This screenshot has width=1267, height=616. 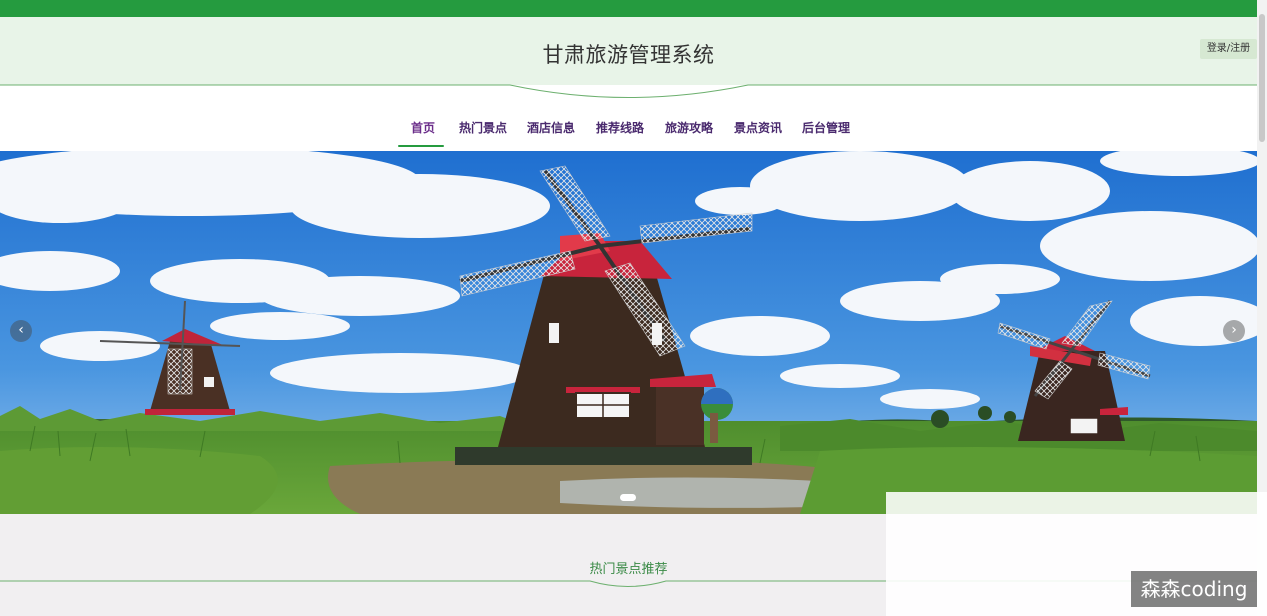 I want to click on scrollbar-thumb, so click(x=1262, y=78).